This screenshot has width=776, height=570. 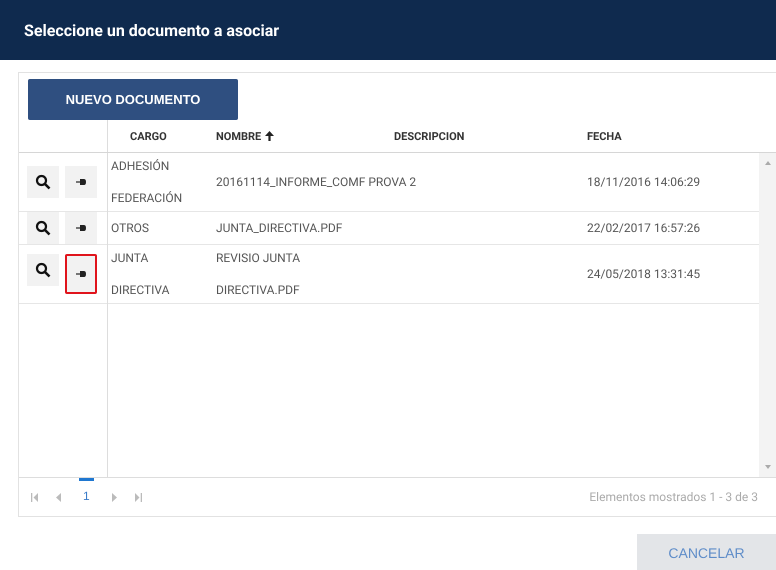 I want to click on table-cell: FEDERACIÓN, so click(x=146, y=198).